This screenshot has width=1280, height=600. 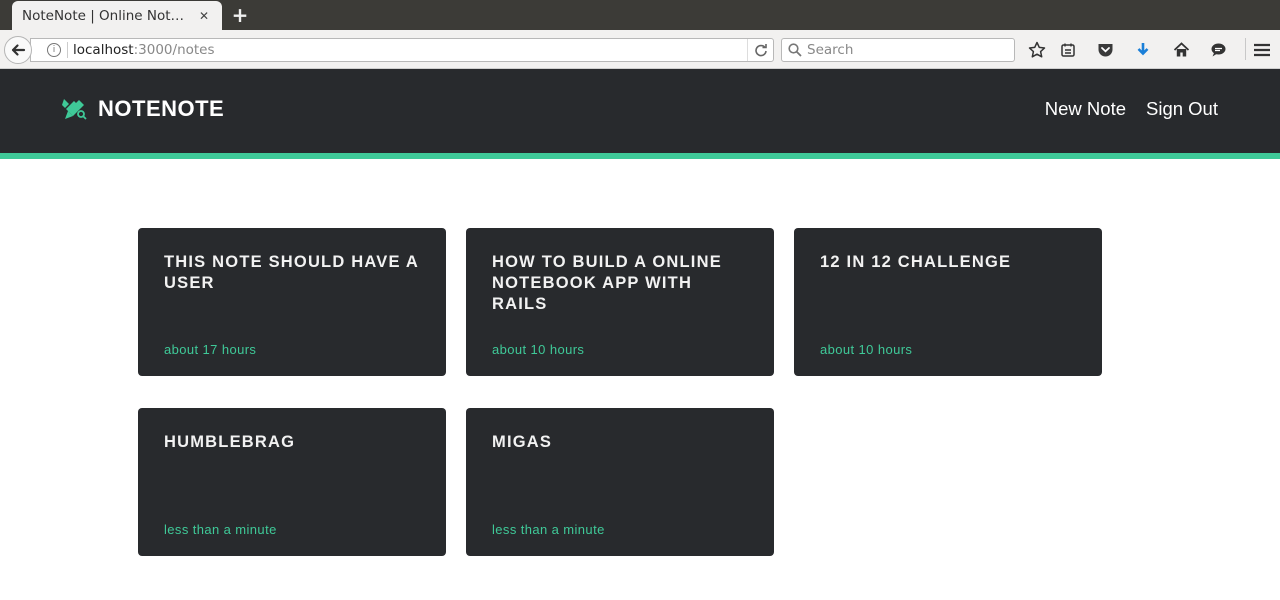 What do you see at coordinates (1143, 50) in the screenshot?
I see `download-icon` at bounding box center [1143, 50].